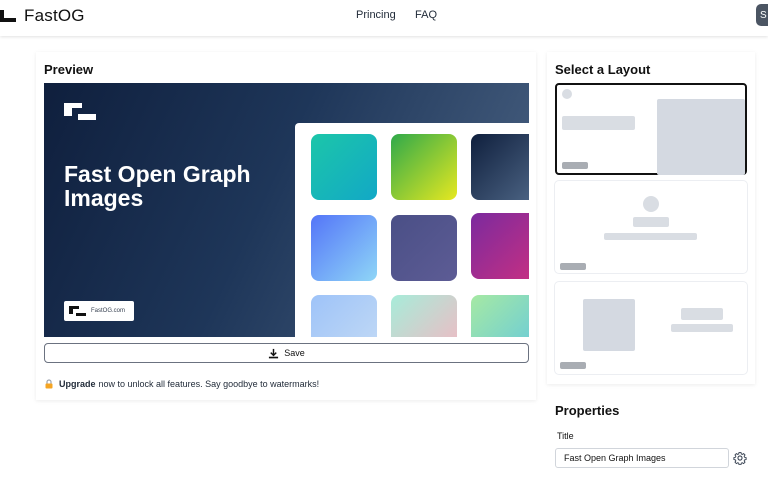 Image resolution: width=768 pixels, height=480 pixels. I want to click on brand-name: FastOG, so click(54, 15).